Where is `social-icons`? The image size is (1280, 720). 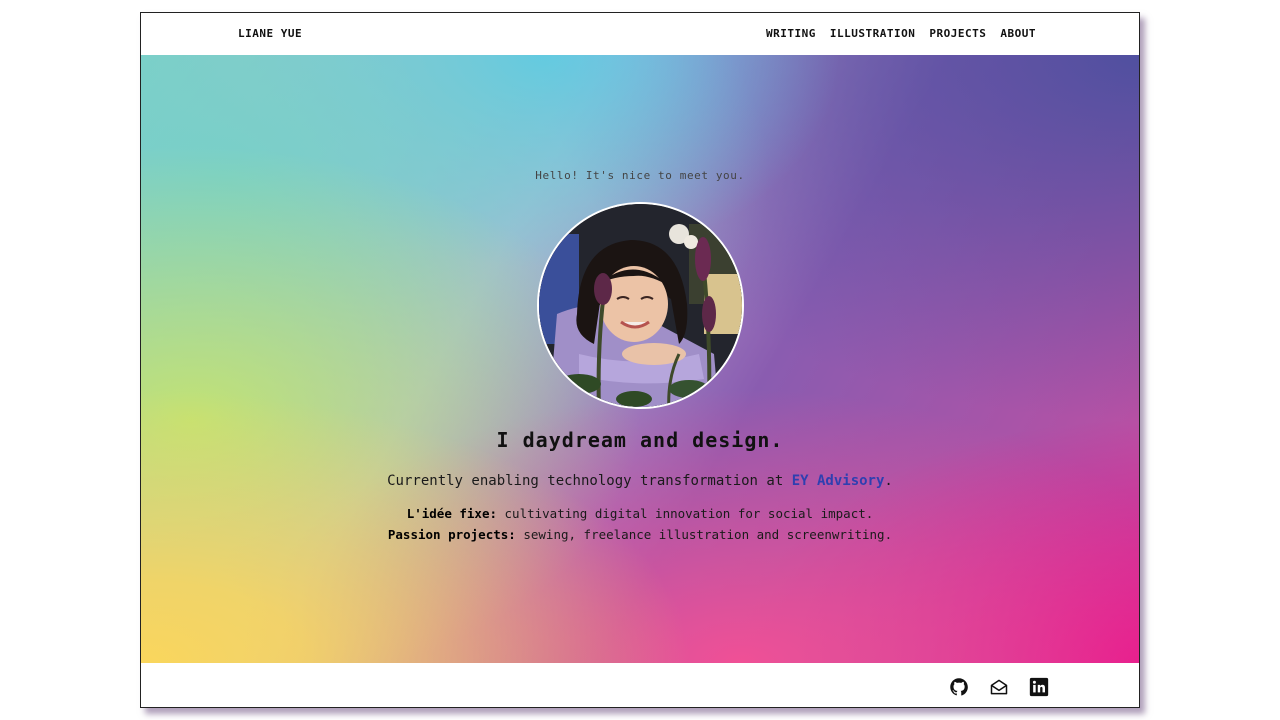 social-icons is located at coordinates (999, 687).